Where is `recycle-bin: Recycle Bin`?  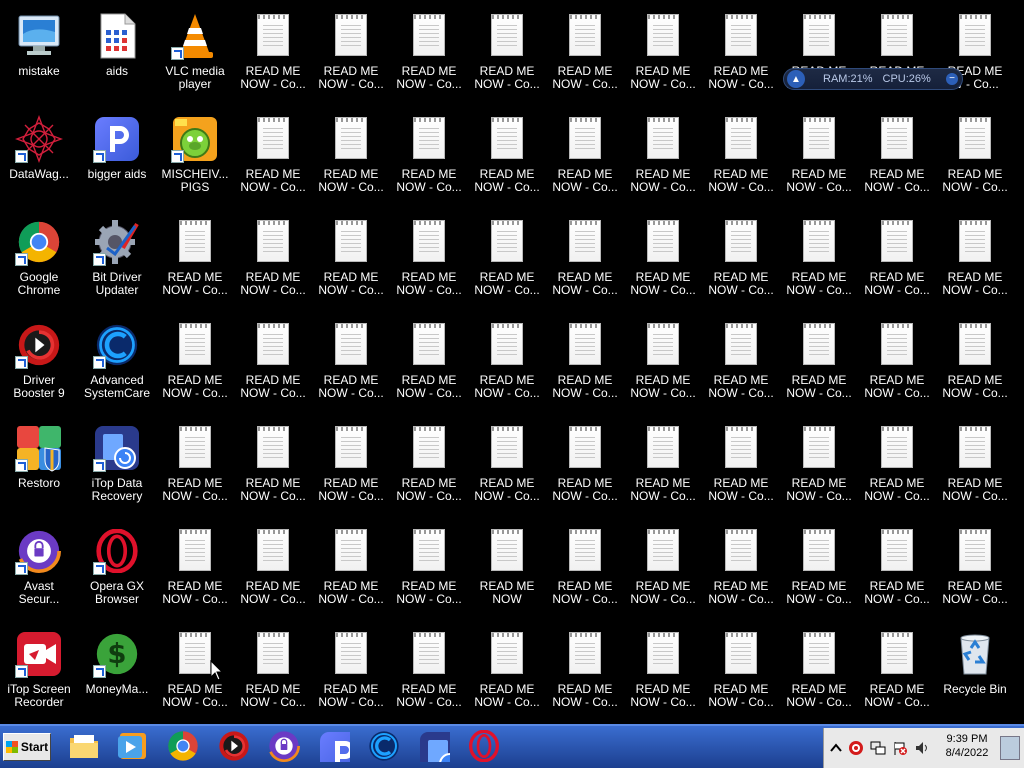
recycle-bin: Recycle Bin is located at coordinates (975, 672).